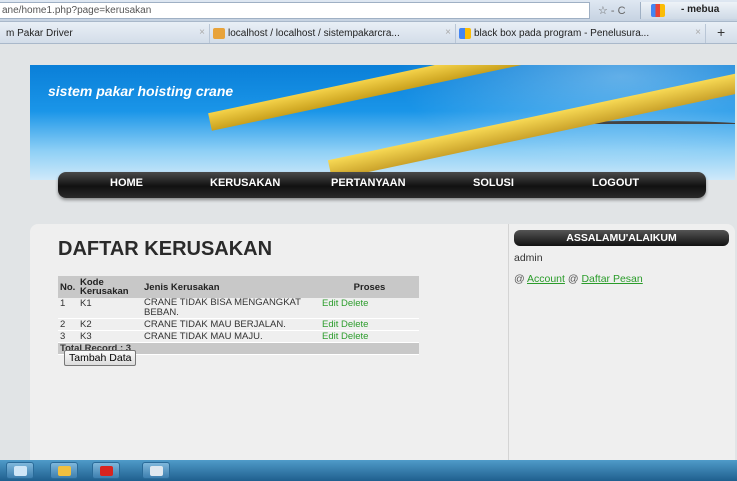 This screenshot has height=481, width=737. What do you see at coordinates (110, 308) in the screenshot?
I see `cell-kode: K1` at bounding box center [110, 308].